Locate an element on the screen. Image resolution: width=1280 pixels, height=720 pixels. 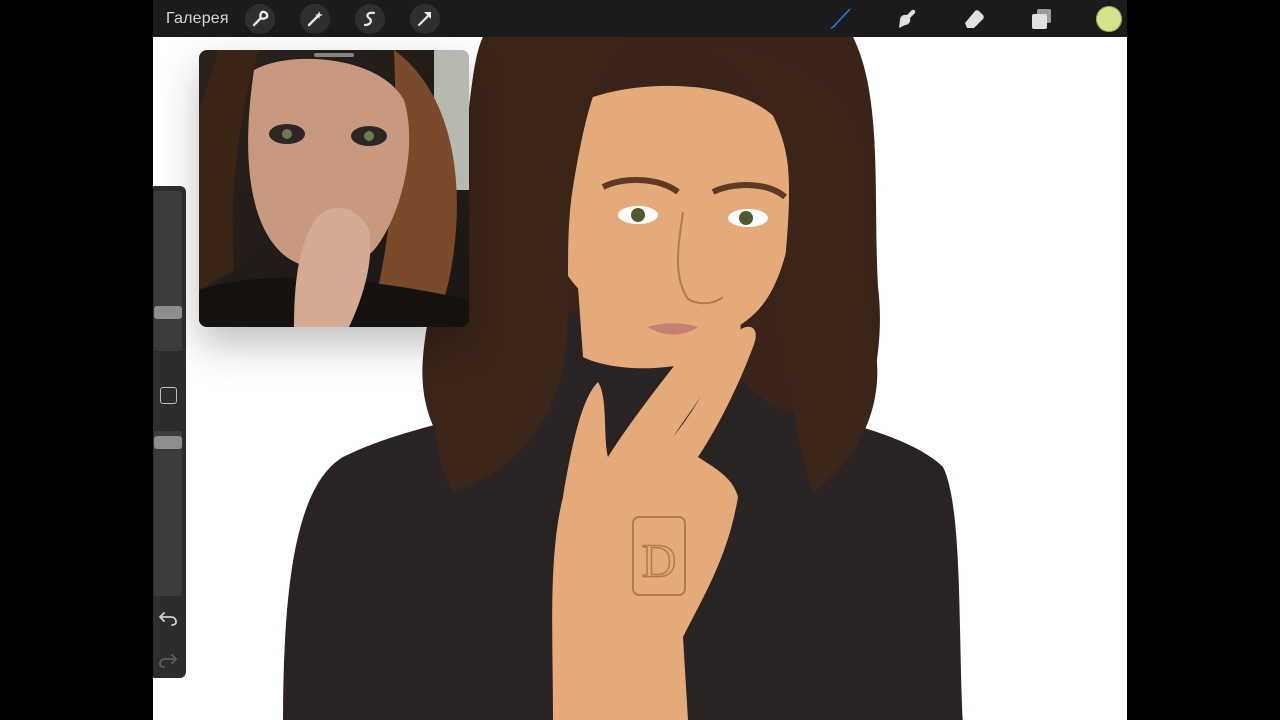
reference-photo is located at coordinates (334, 188).